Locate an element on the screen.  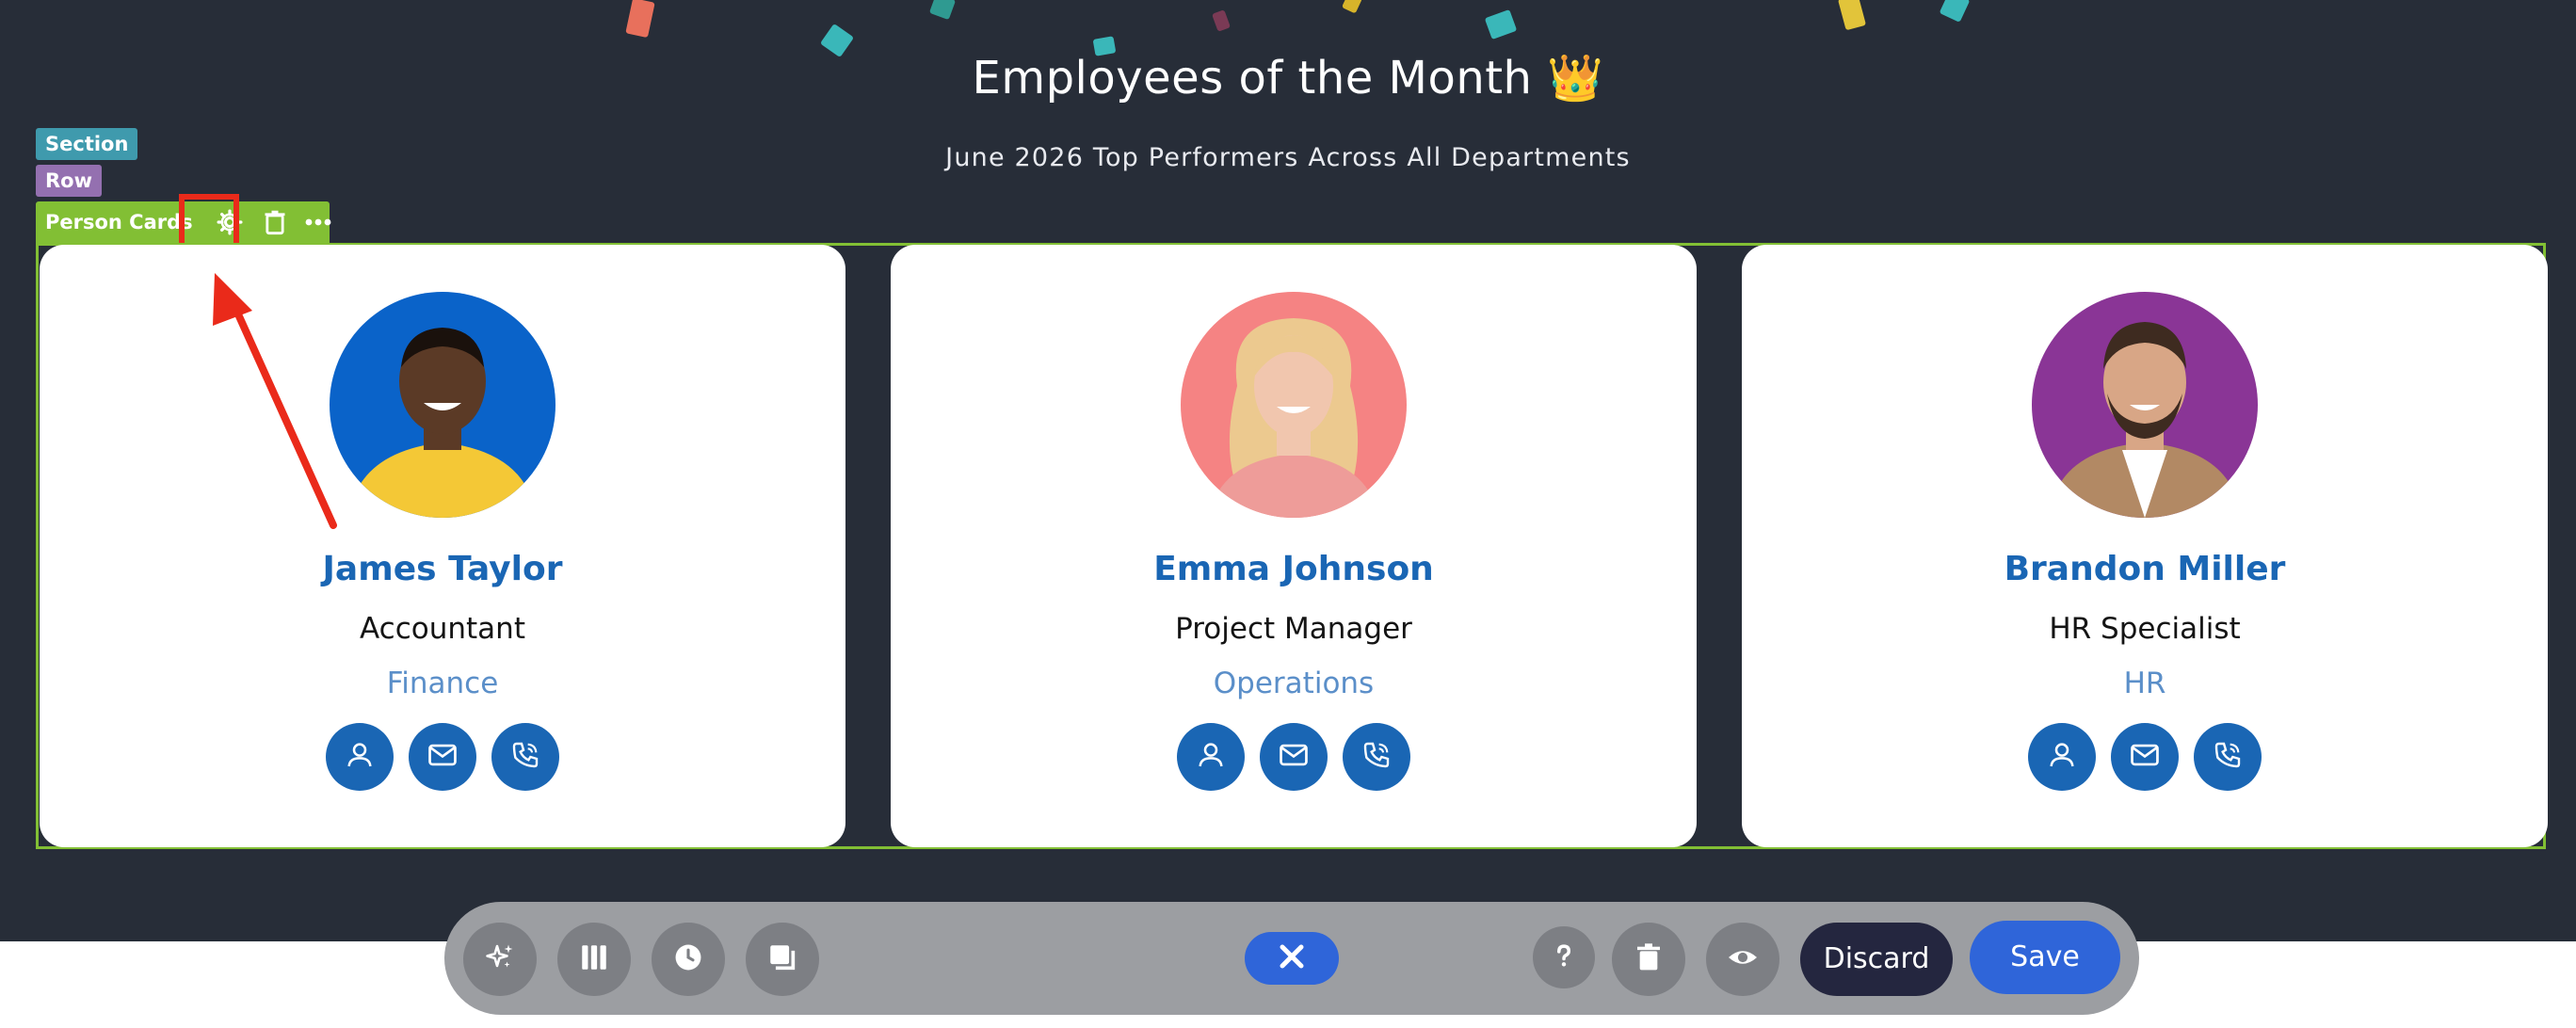
page-title: Employees of the Month 👑 is located at coordinates (1288, 78).